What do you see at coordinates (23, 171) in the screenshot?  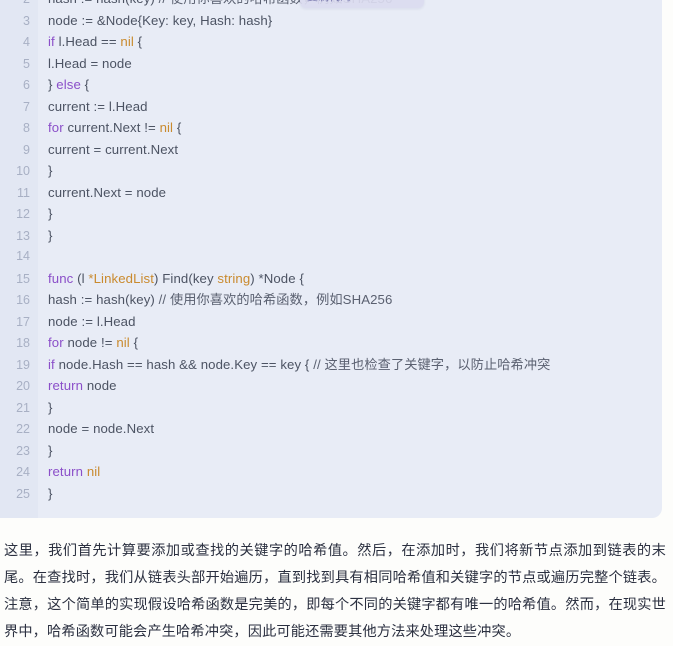 I see `code-line-number: 10` at bounding box center [23, 171].